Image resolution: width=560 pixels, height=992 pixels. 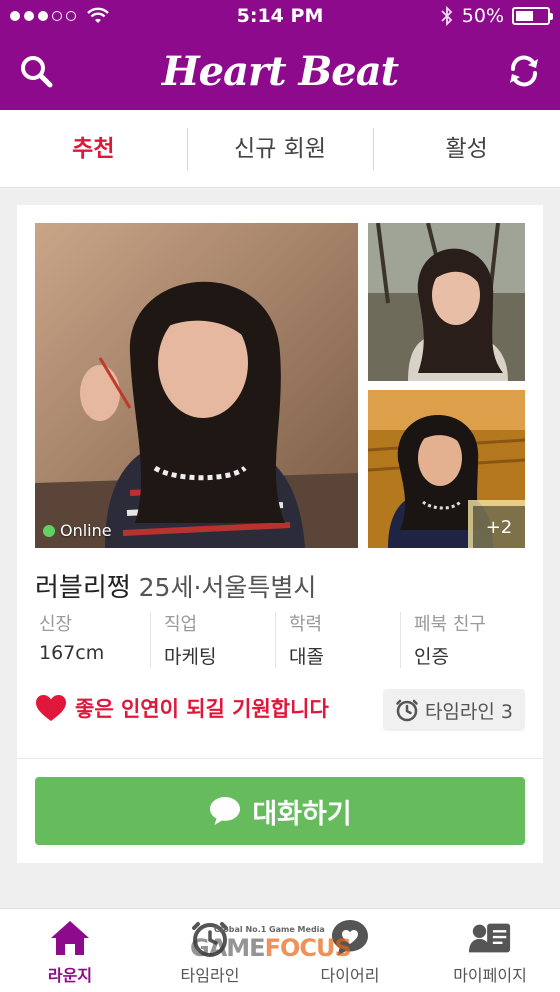 What do you see at coordinates (524, 16) in the screenshot?
I see `battery-fill` at bounding box center [524, 16].